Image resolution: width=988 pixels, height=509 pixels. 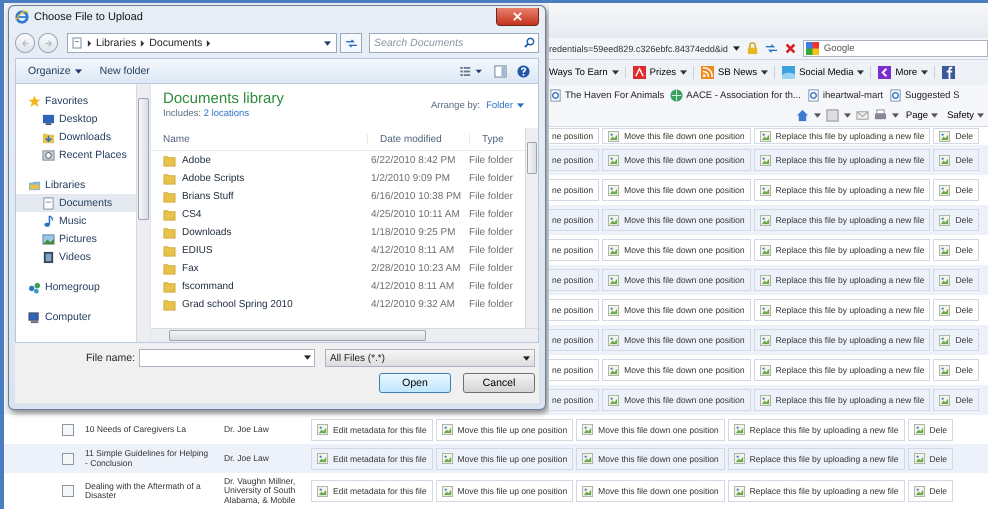 I want to click on file-row: Adobe 6/22/2010 8:42 PM File folder, so click(x=338, y=160).